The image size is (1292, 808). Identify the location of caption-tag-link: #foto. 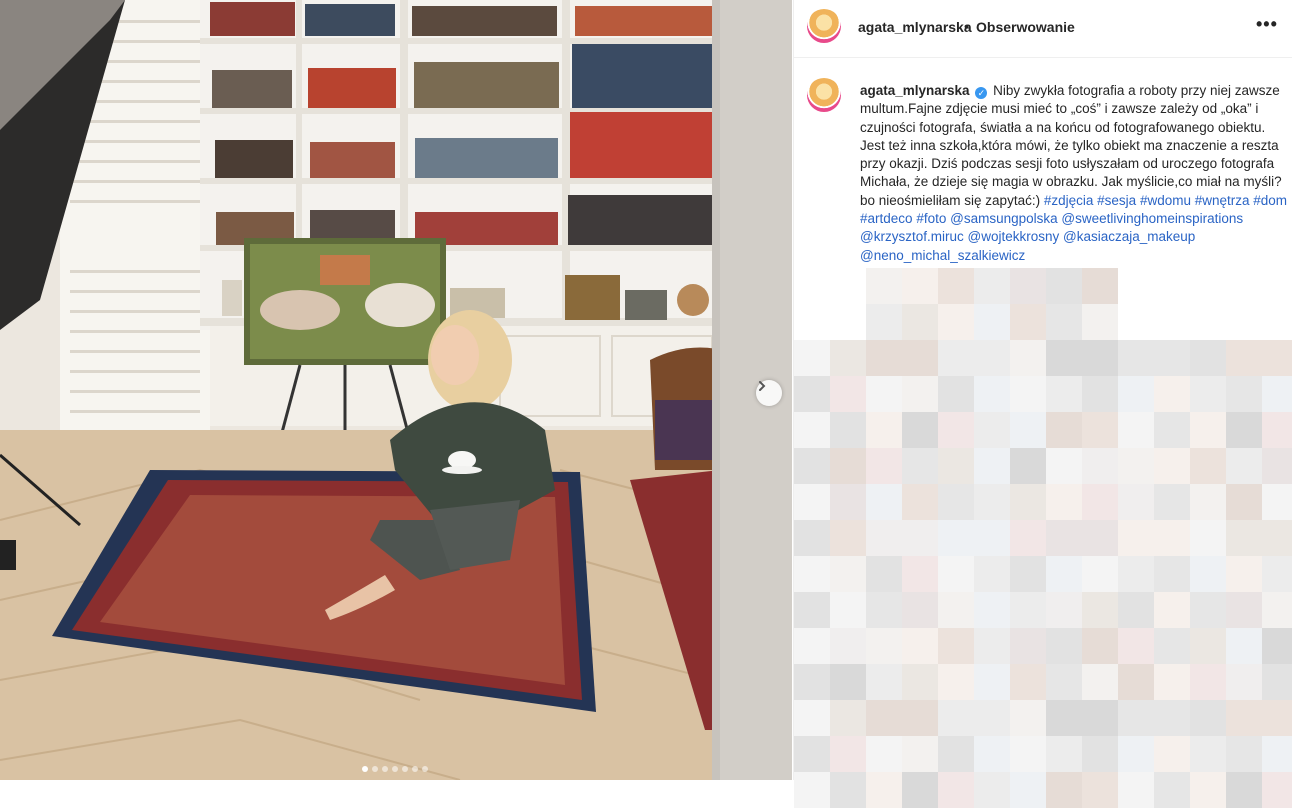
(931, 218).